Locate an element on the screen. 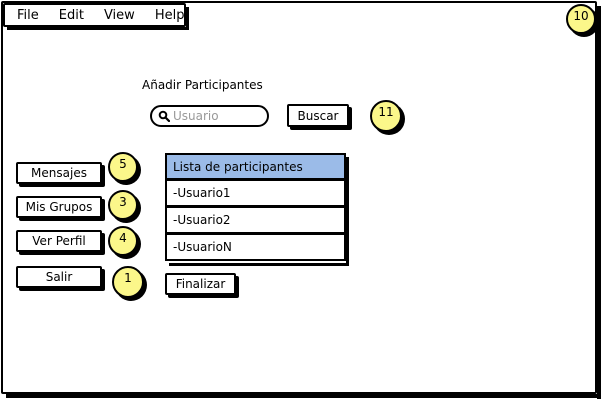 This screenshot has width=604, height=400. menu-help: Help is located at coordinates (170, 15).